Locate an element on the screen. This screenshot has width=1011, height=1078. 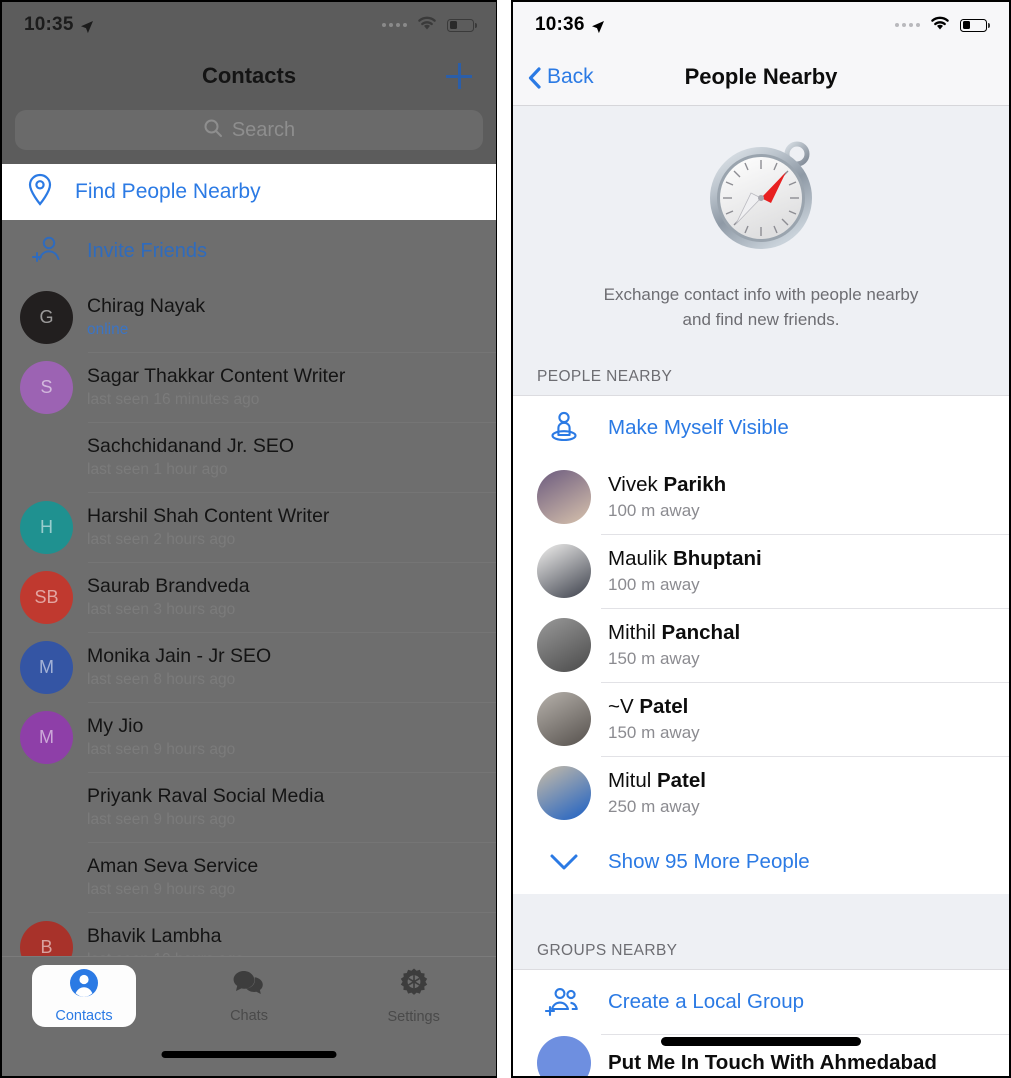
tab-chats: Chats is located at coordinates (249, 996).